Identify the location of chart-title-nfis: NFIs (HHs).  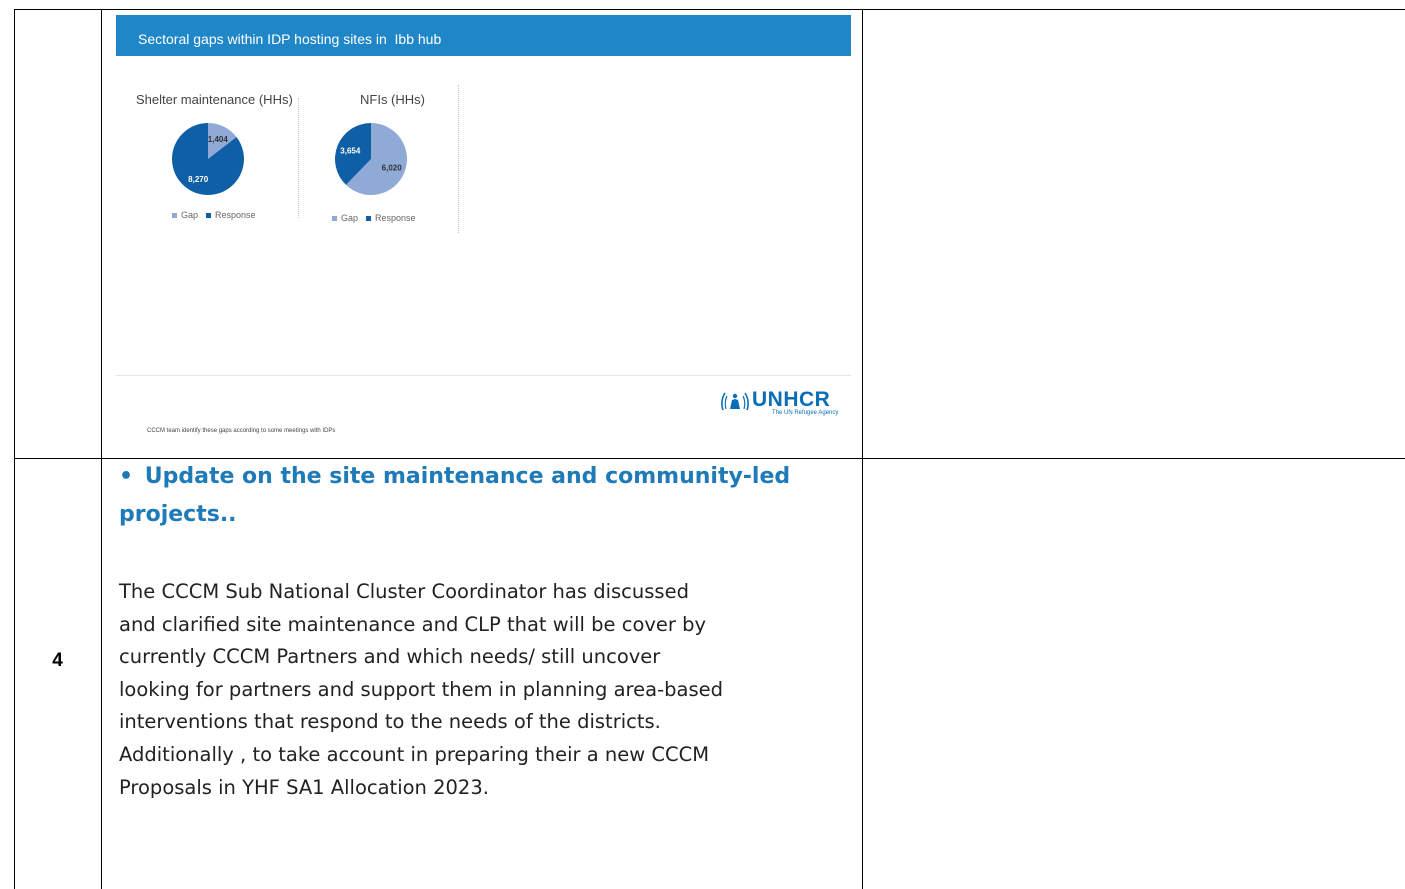
(392, 99).